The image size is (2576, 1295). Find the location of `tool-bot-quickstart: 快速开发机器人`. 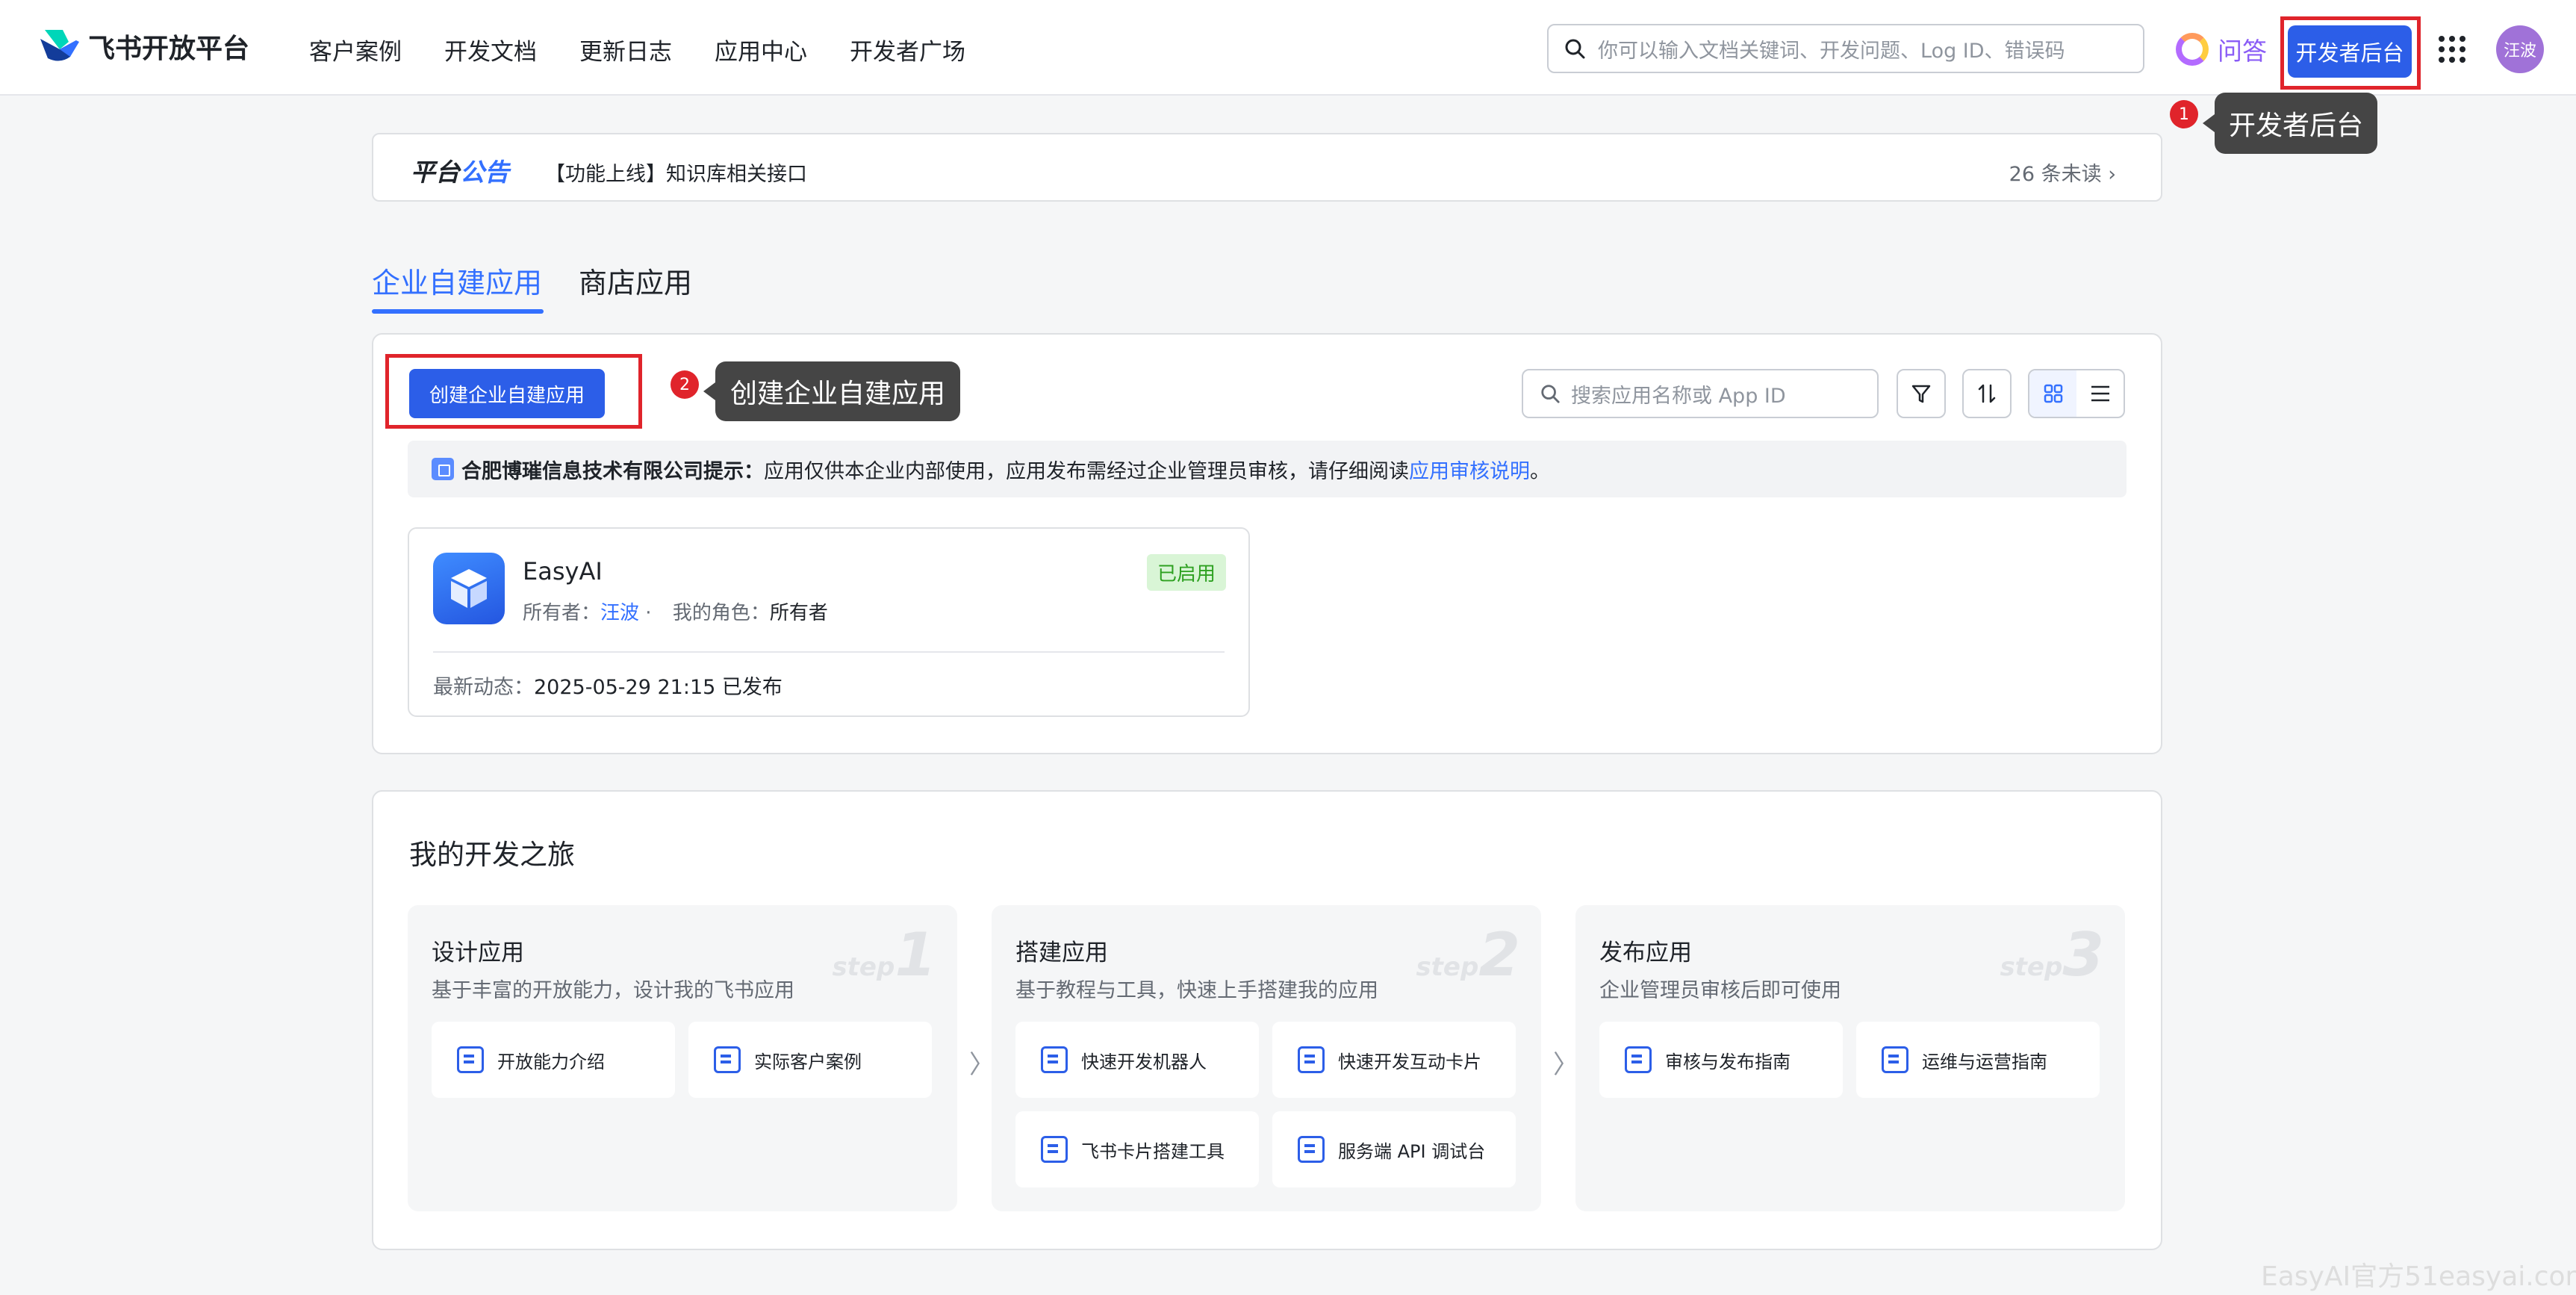

tool-bot-quickstart: 快速开发机器人 is located at coordinates (1137, 1060).